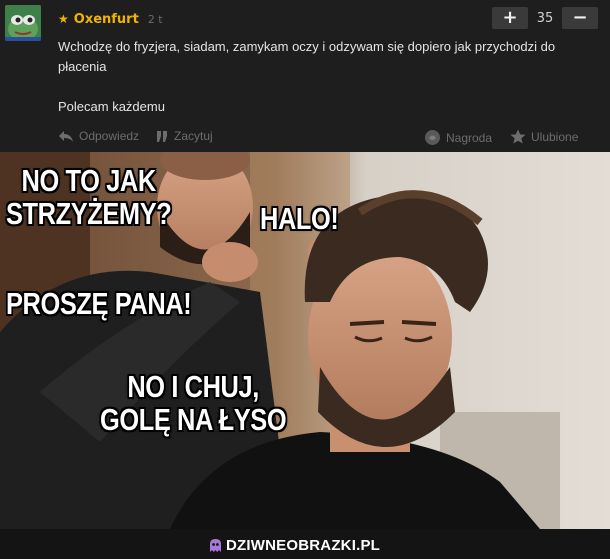 Image resolution: width=610 pixels, height=559 pixels. What do you see at coordinates (580, 18) in the screenshot?
I see `downvote-button: −` at bounding box center [580, 18].